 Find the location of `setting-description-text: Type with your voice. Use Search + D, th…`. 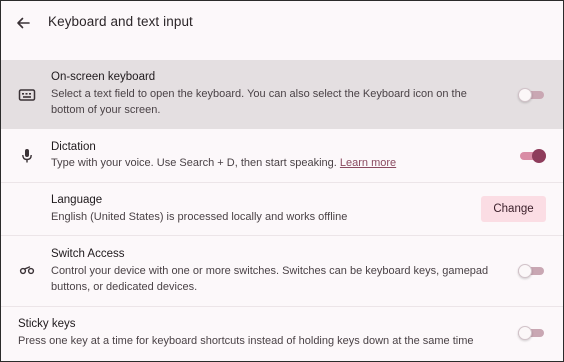

setting-description-text: Type with your voice. Use Search + D, th… is located at coordinates (194, 163).